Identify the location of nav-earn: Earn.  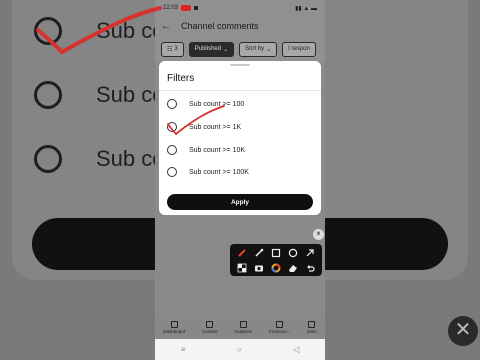
(312, 327).